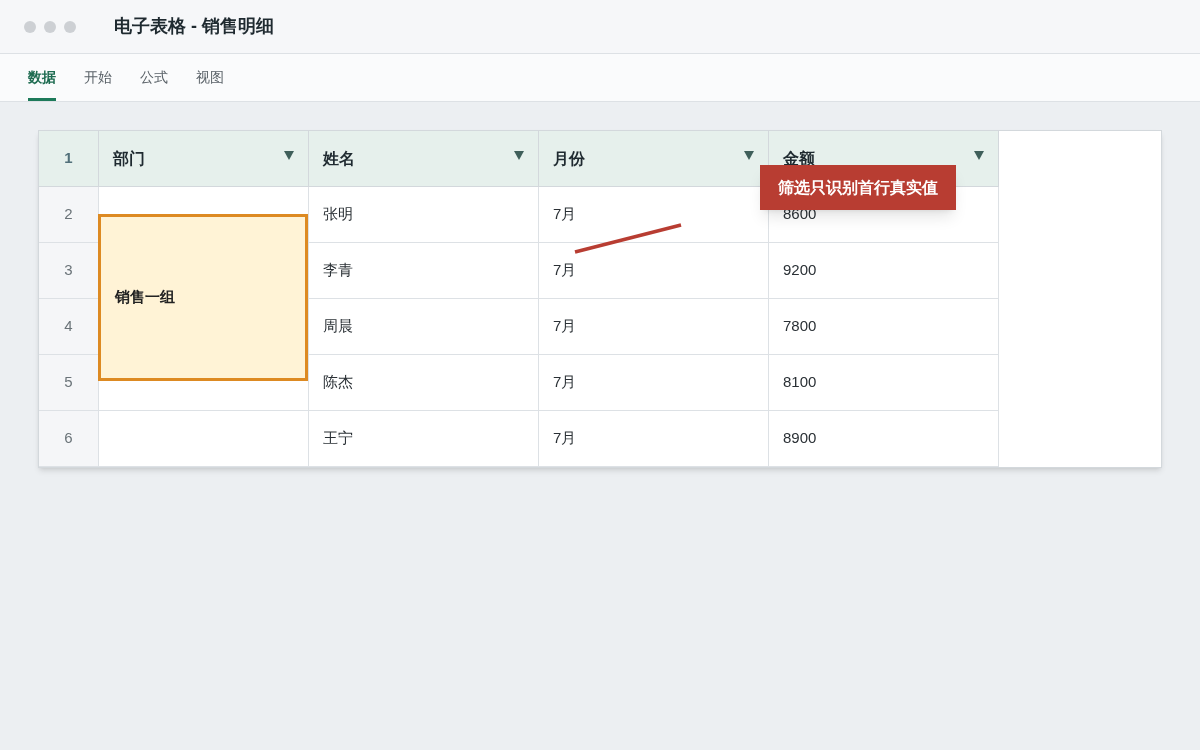 The image size is (1200, 750). I want to click on cell-text: 7800, so click(800, 326).